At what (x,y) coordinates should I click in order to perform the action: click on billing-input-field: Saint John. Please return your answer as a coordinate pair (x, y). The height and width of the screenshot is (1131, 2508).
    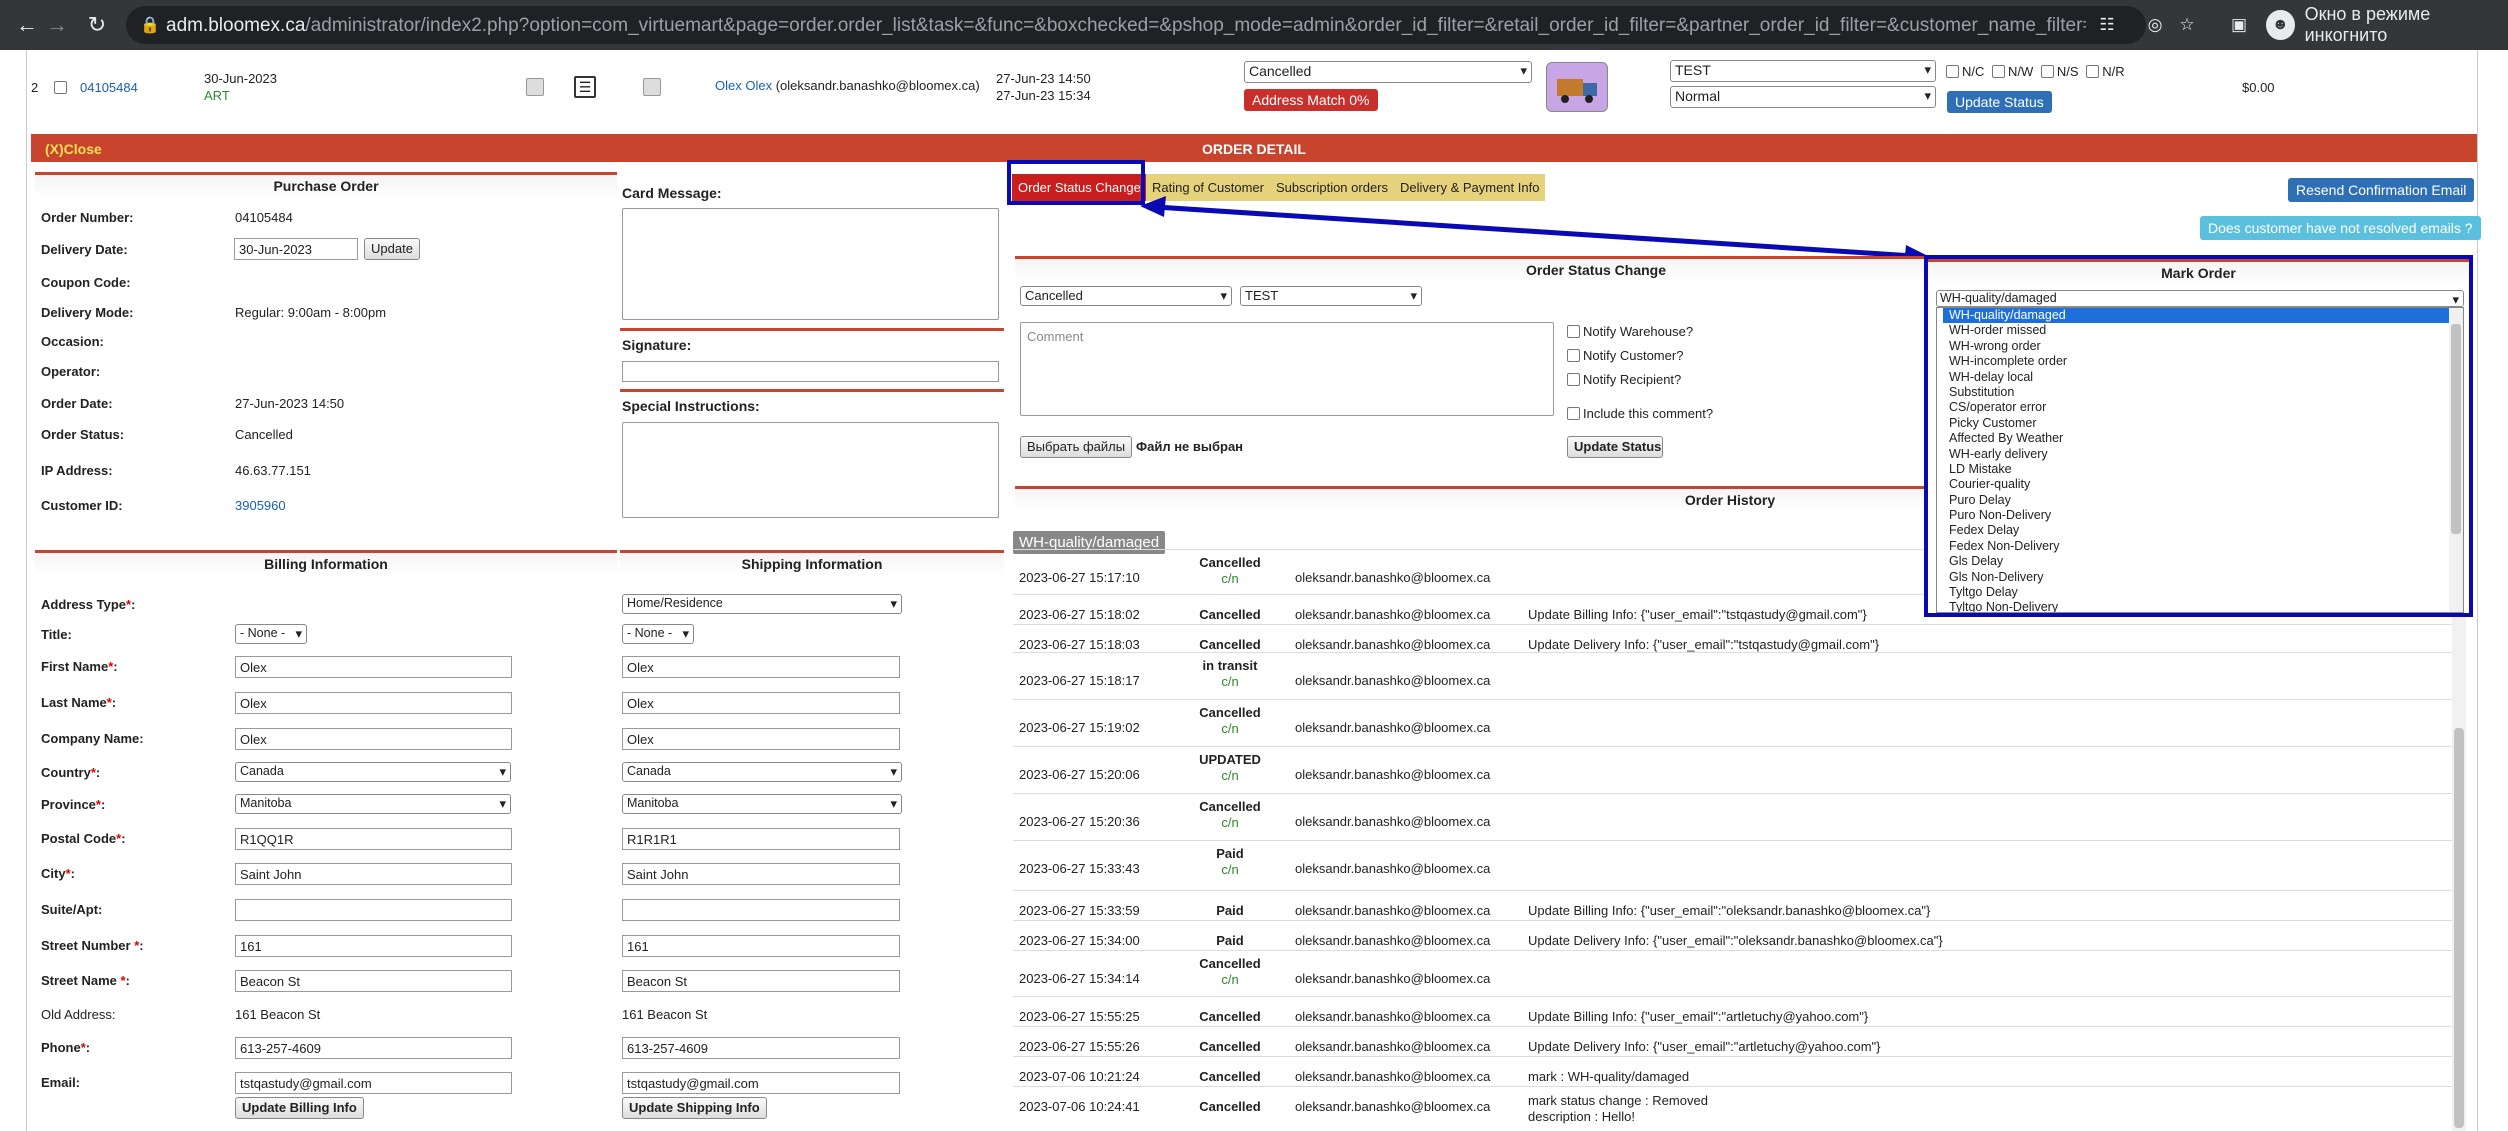
    Looking at the image, I should click on (373, 874).